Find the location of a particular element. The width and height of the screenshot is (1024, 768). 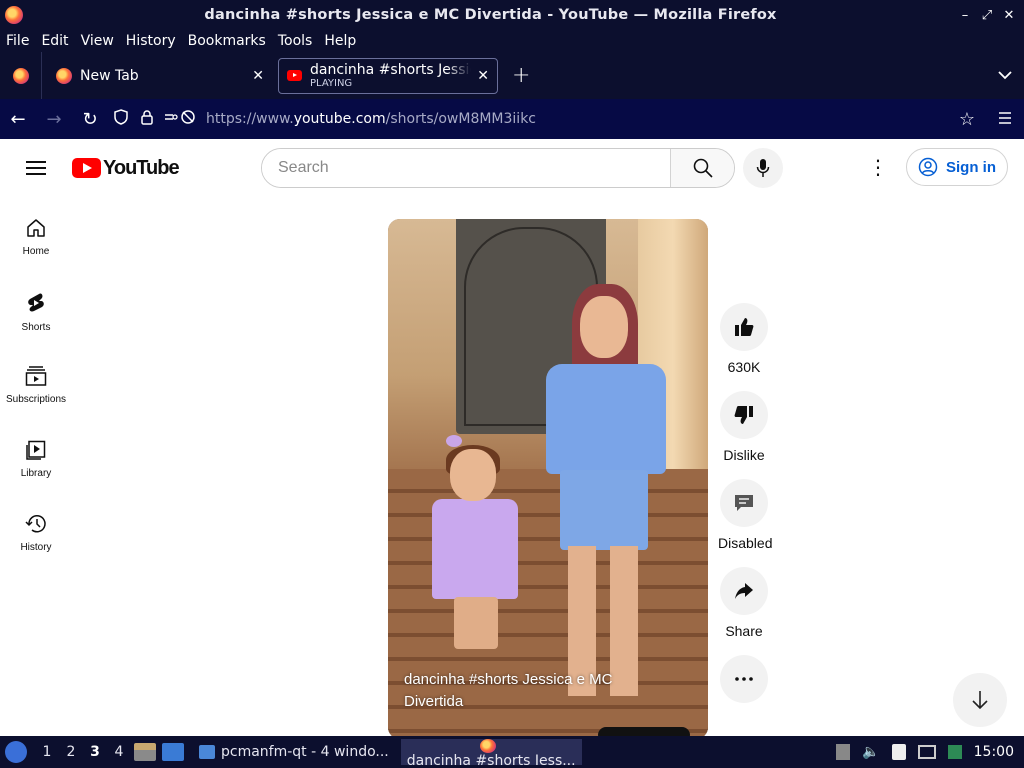

comments-action: Disabled is located at coordinates (745, 523).